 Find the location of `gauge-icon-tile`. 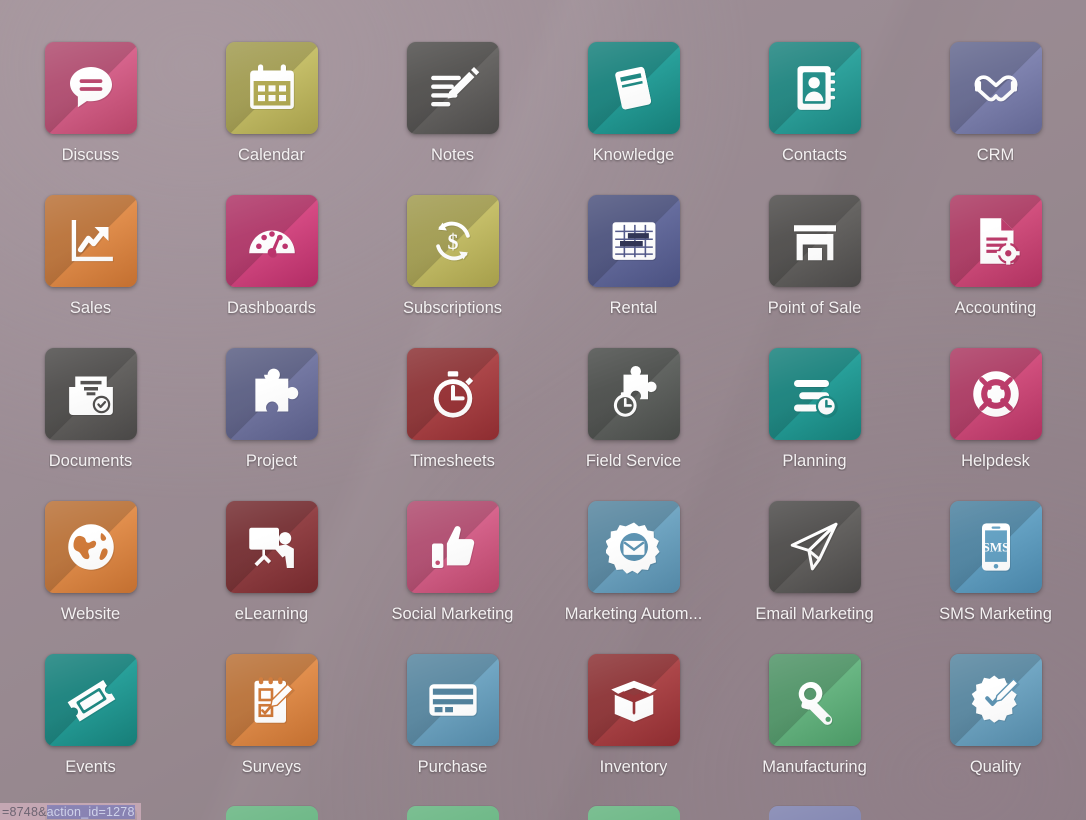

gauge-icon-tile is located at coordinates (271, 241).